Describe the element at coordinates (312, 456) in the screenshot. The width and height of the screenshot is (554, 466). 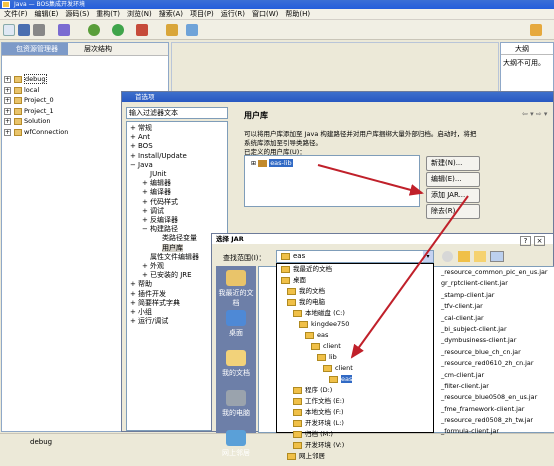
I see `lookin-option-label: 网上邻居` at that location.